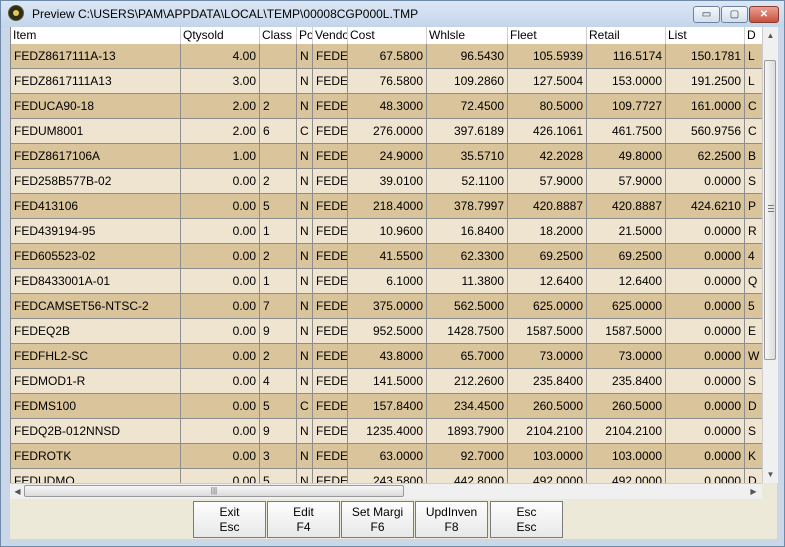  I want to click on cell-cost: 10.9600, so click(387, 231).